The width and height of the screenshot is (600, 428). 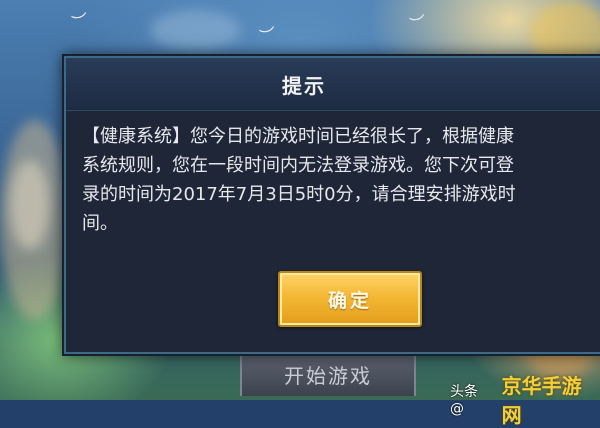 I want to click on cloud-blur, so click(x=195, y=30).